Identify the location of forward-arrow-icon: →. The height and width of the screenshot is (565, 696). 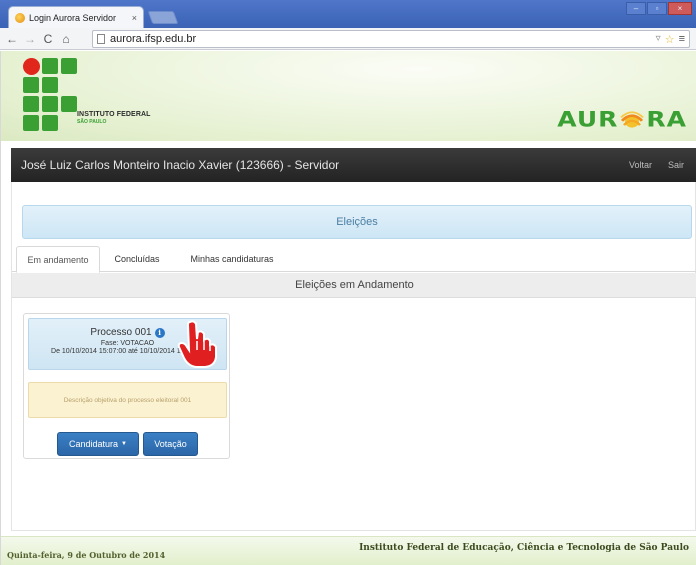
(30, 39).